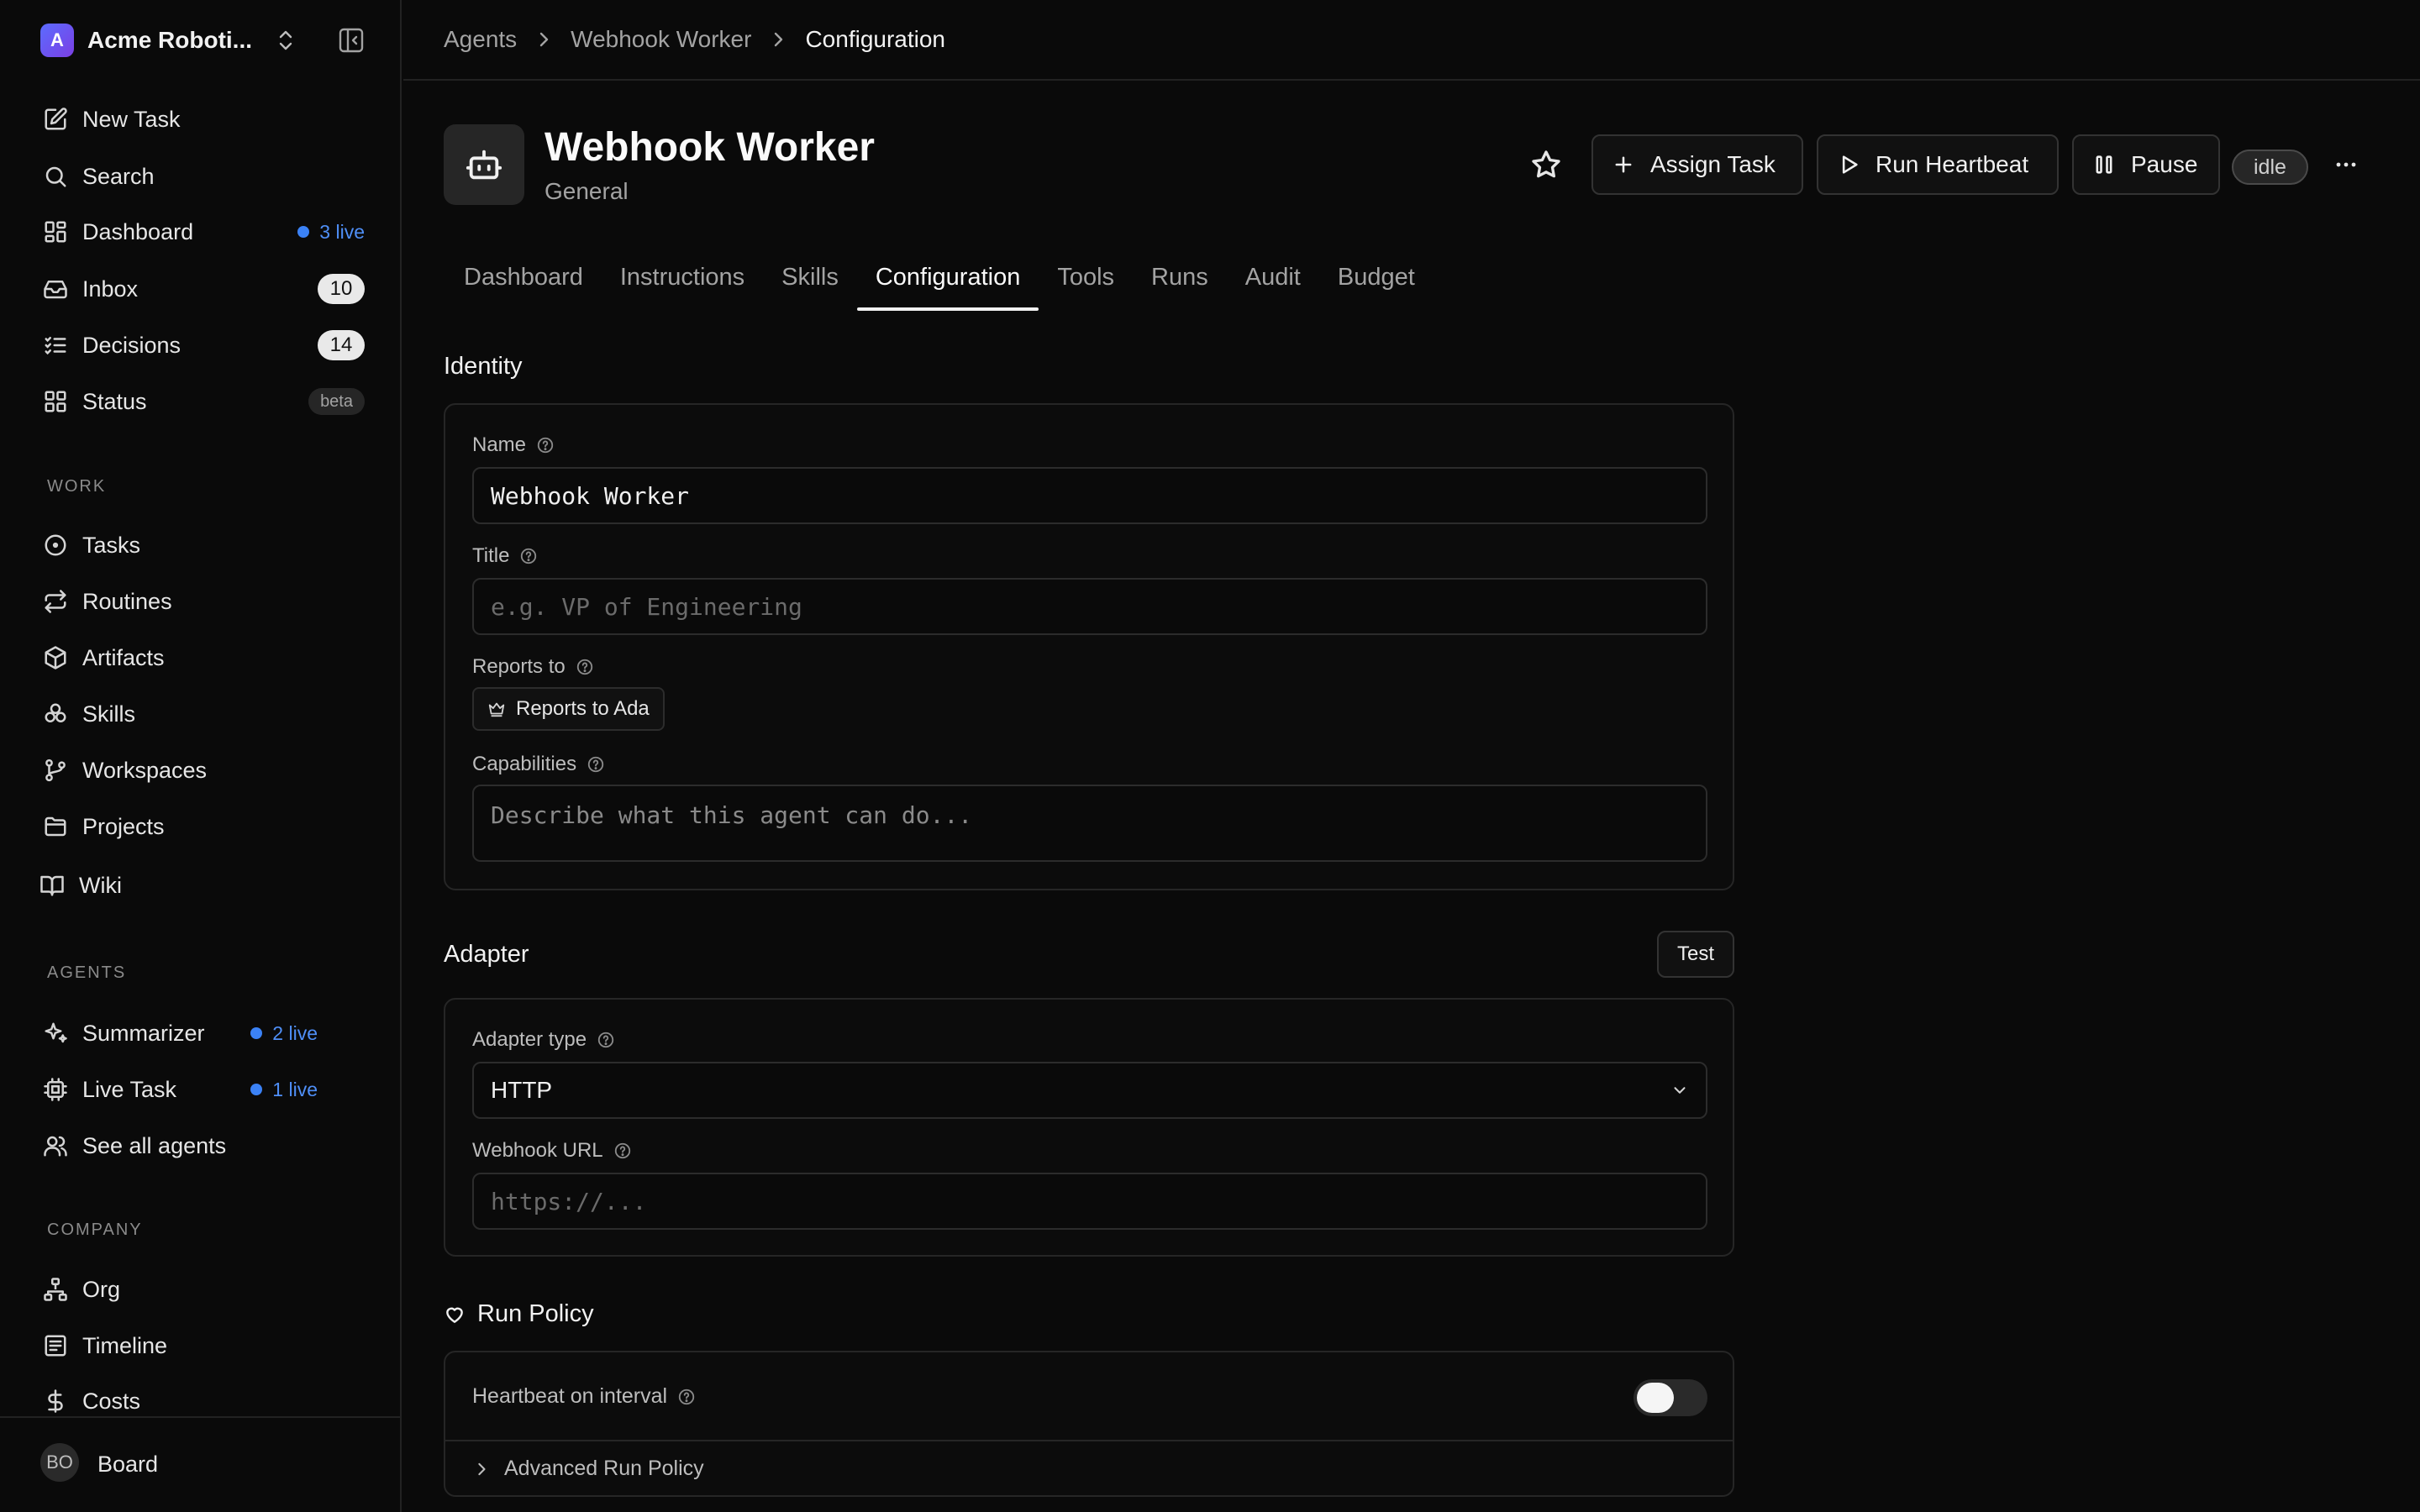  Describe the element at coordinates (55, 1033) in the screenshot. I see `sparkles-icon` at that location.